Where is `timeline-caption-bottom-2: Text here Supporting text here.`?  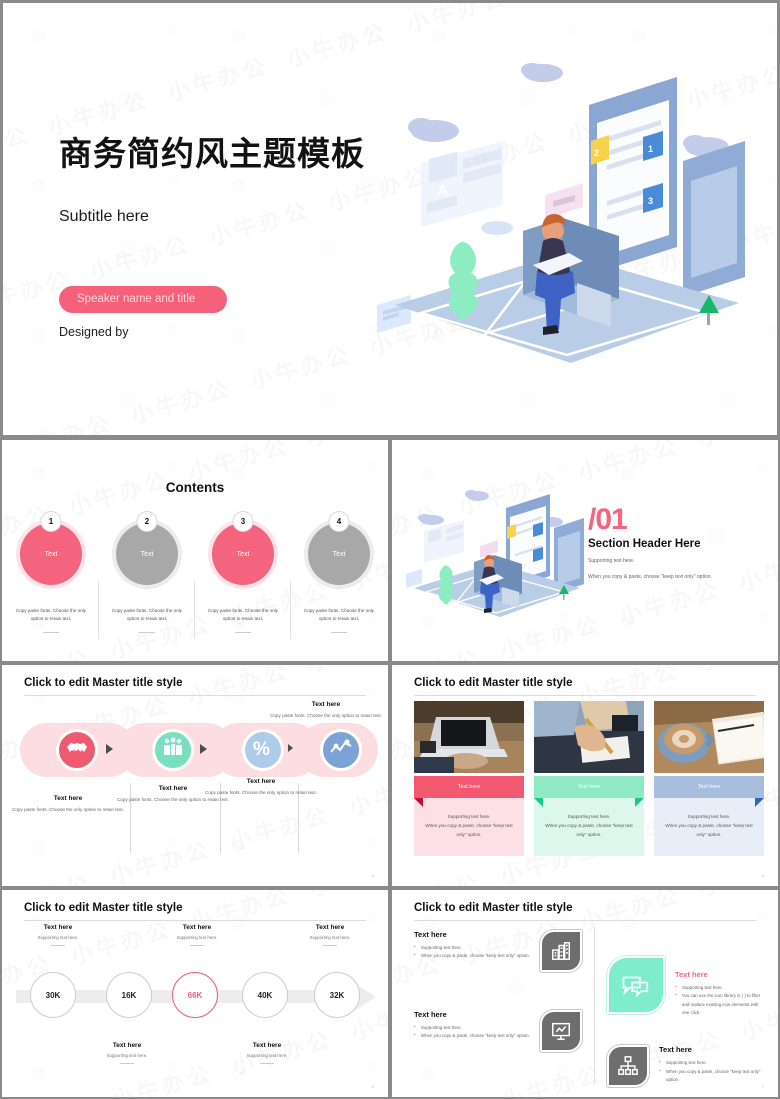
timeline-caption-bottom-2: Text here Supporting text here. is located at coordinates (267, 1053).